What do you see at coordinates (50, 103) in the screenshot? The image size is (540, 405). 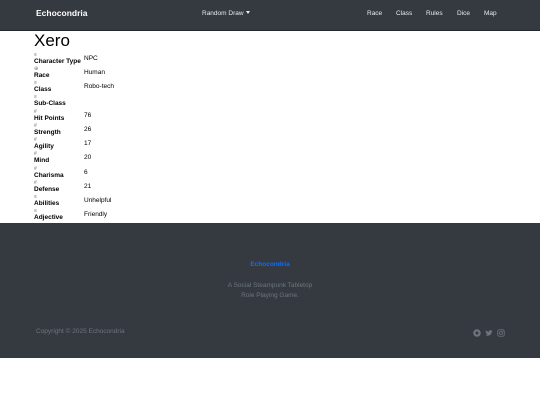 I see `field-label: Sub-Class` at bounding box center [50, 103].